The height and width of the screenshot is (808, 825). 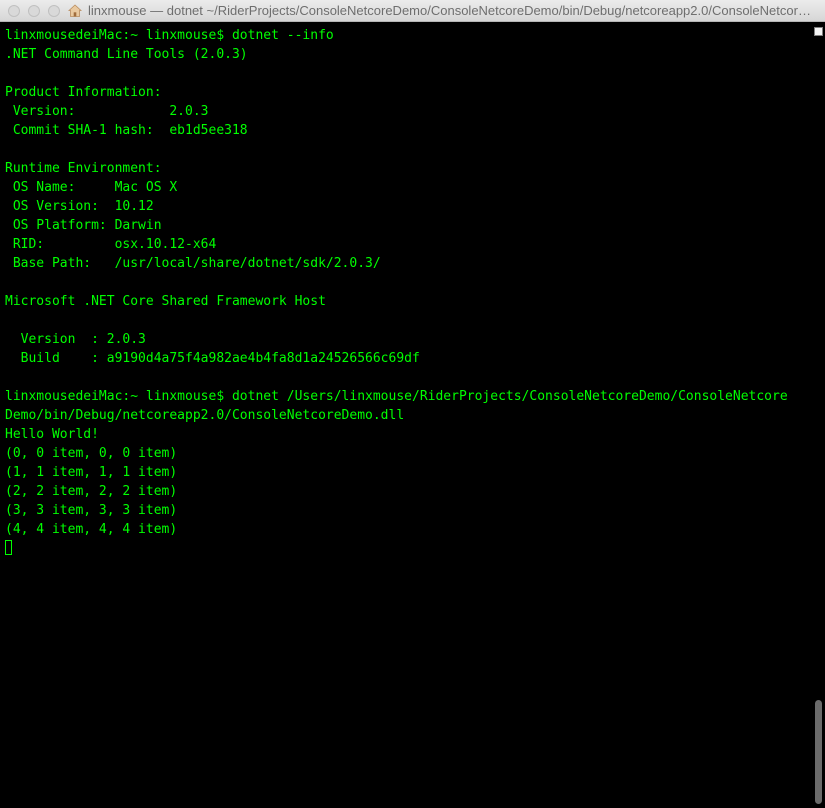 I want to click on terminal-line: (2, 2 item, 2, 2 item), so click(x=91, y=491).